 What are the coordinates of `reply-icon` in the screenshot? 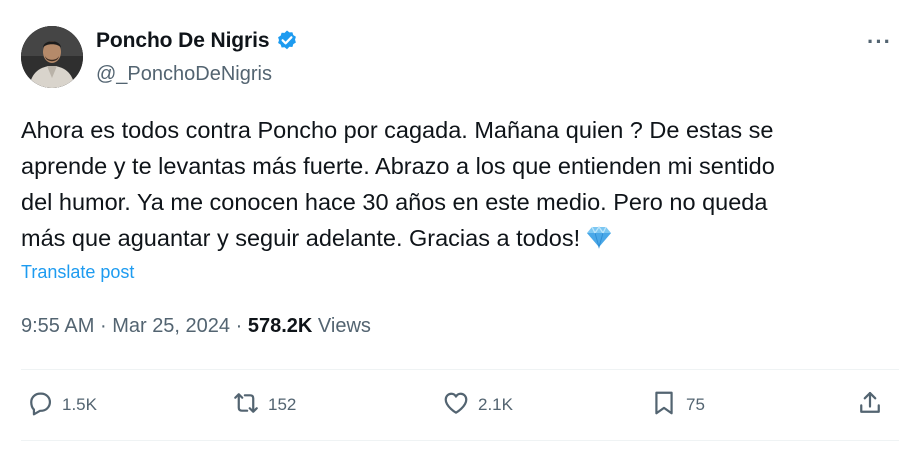 It's located at (40, 405).